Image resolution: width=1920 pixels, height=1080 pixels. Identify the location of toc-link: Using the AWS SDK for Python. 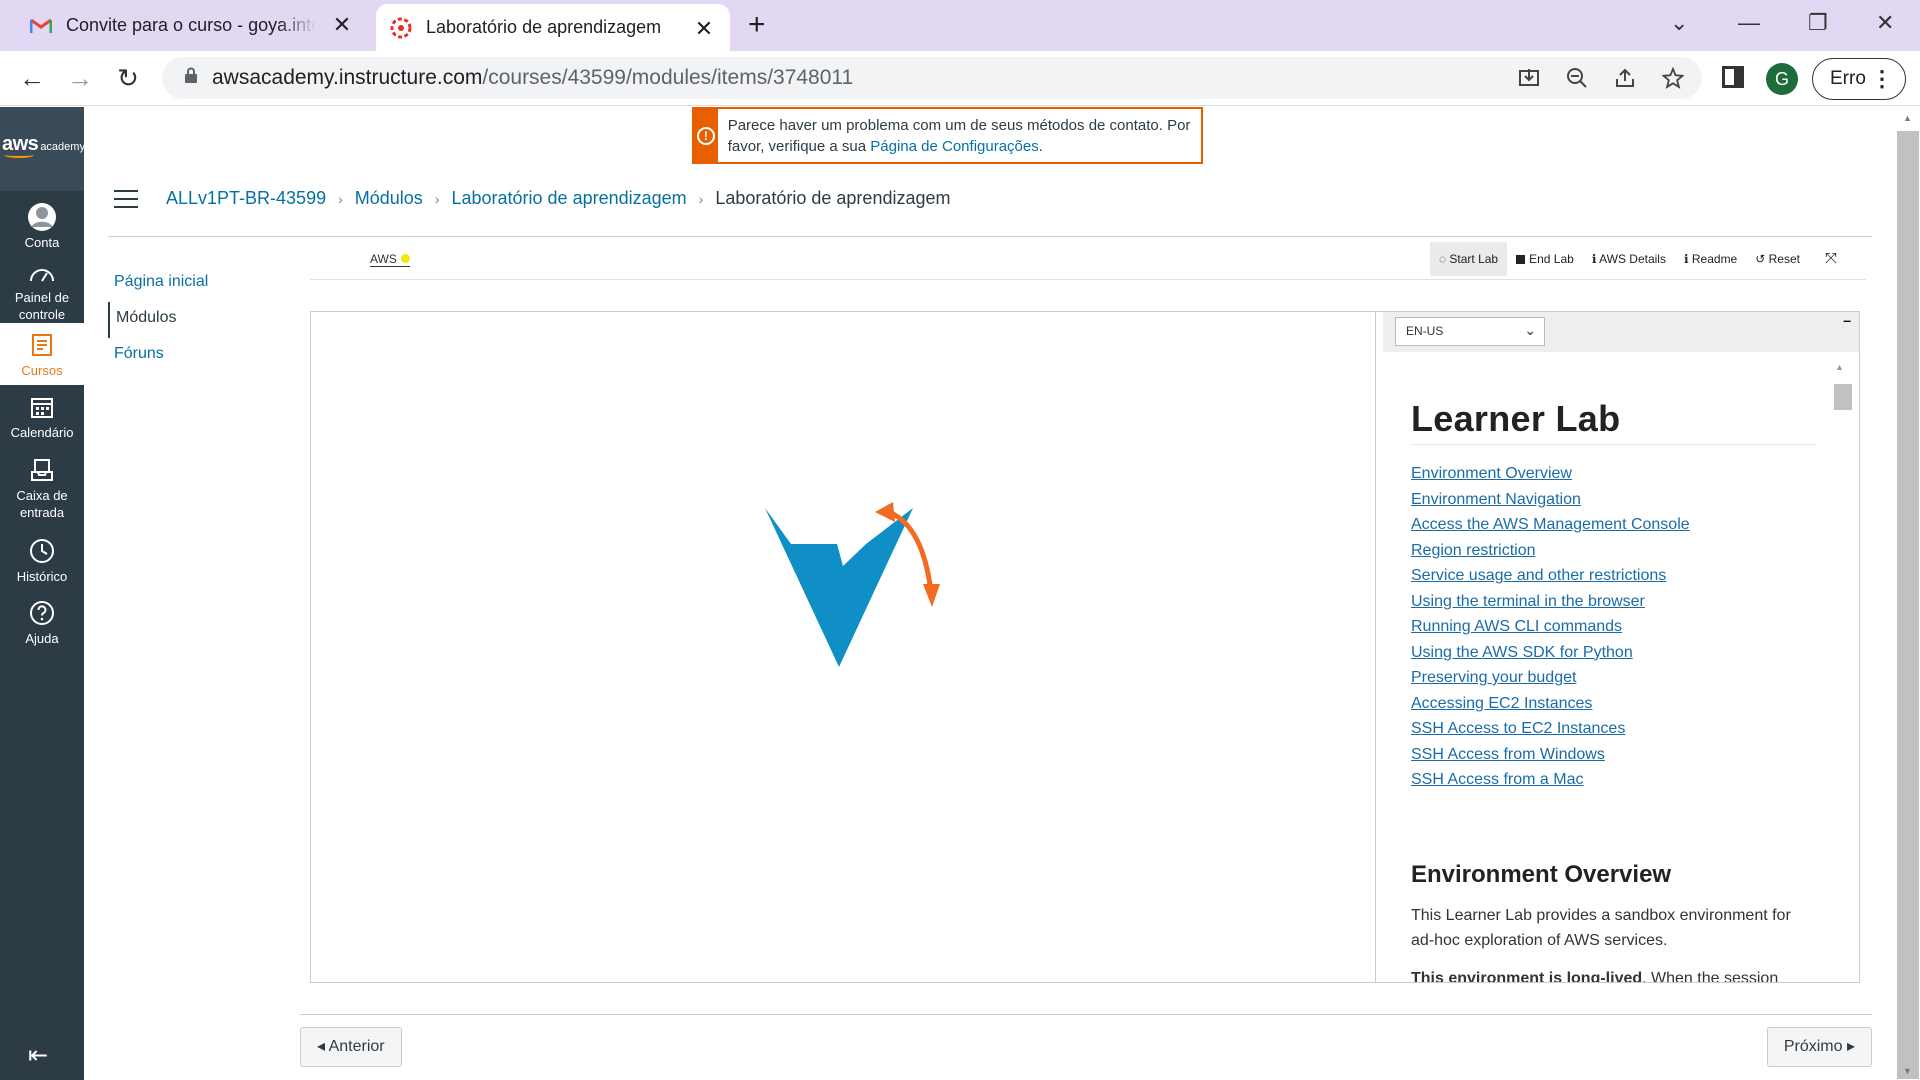
(1613, 653).